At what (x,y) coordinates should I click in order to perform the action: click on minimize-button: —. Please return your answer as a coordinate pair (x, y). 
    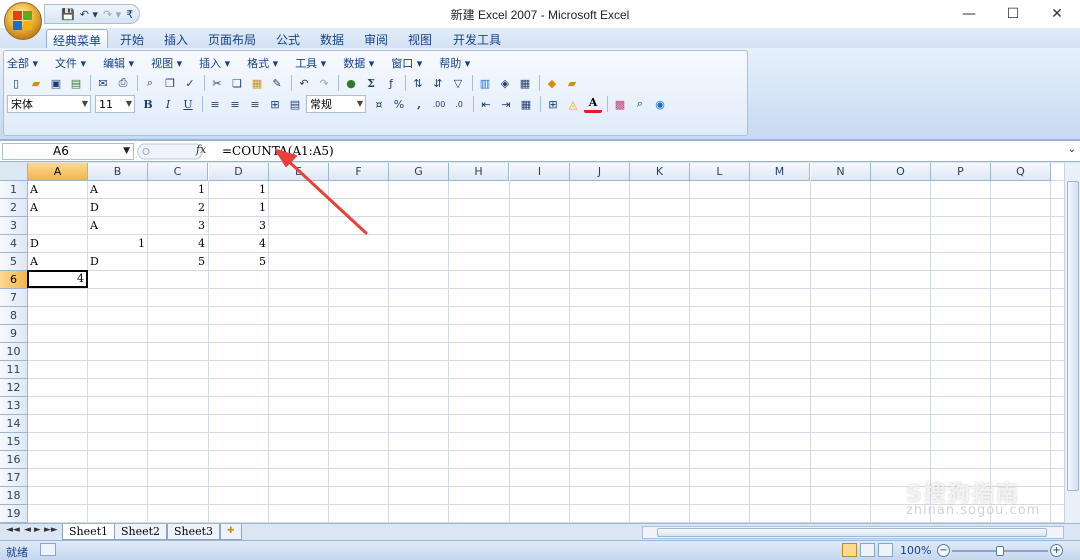
    Looking at the image, I should click on (969, 14).